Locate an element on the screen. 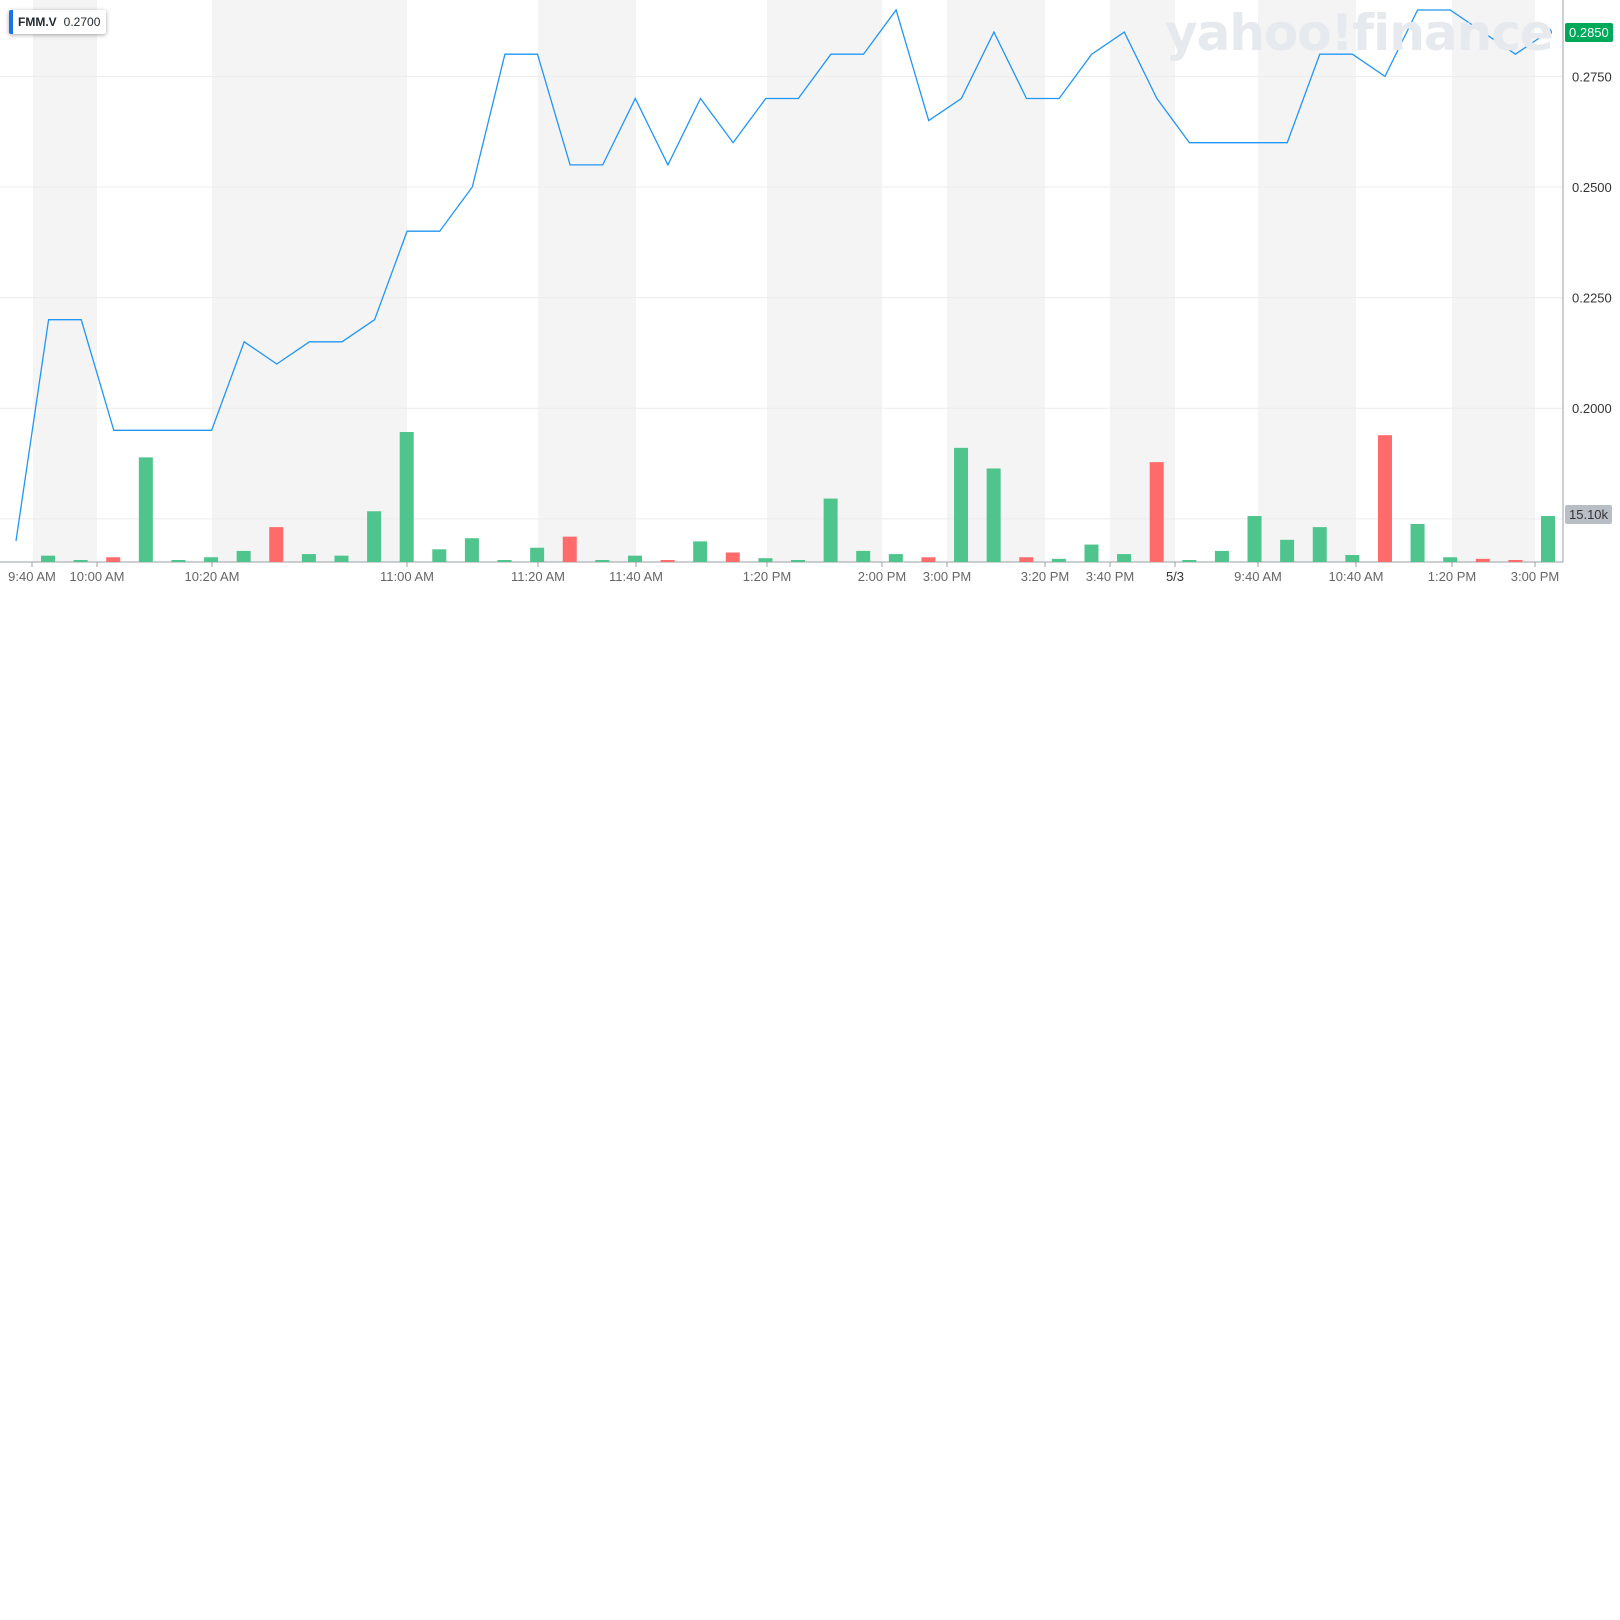 Image resolution: width=1620 pixels, height=1620 pixels. yahoo-finance-watermark: yahoo!finance is located at coordinates (1359, 33).